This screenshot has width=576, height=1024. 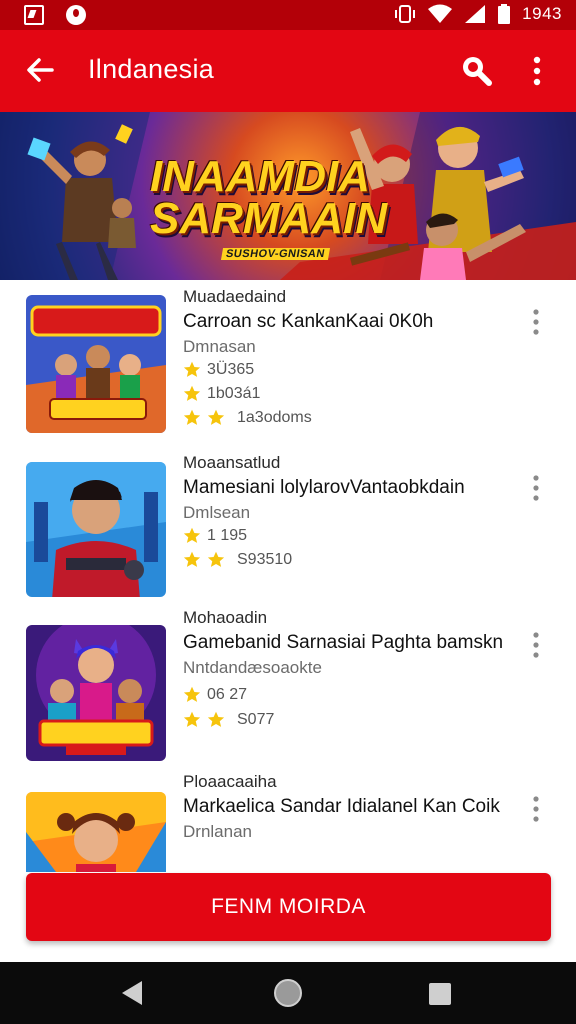 I want to click on rating-value: 3Ü365, so click(x=231, y=369).